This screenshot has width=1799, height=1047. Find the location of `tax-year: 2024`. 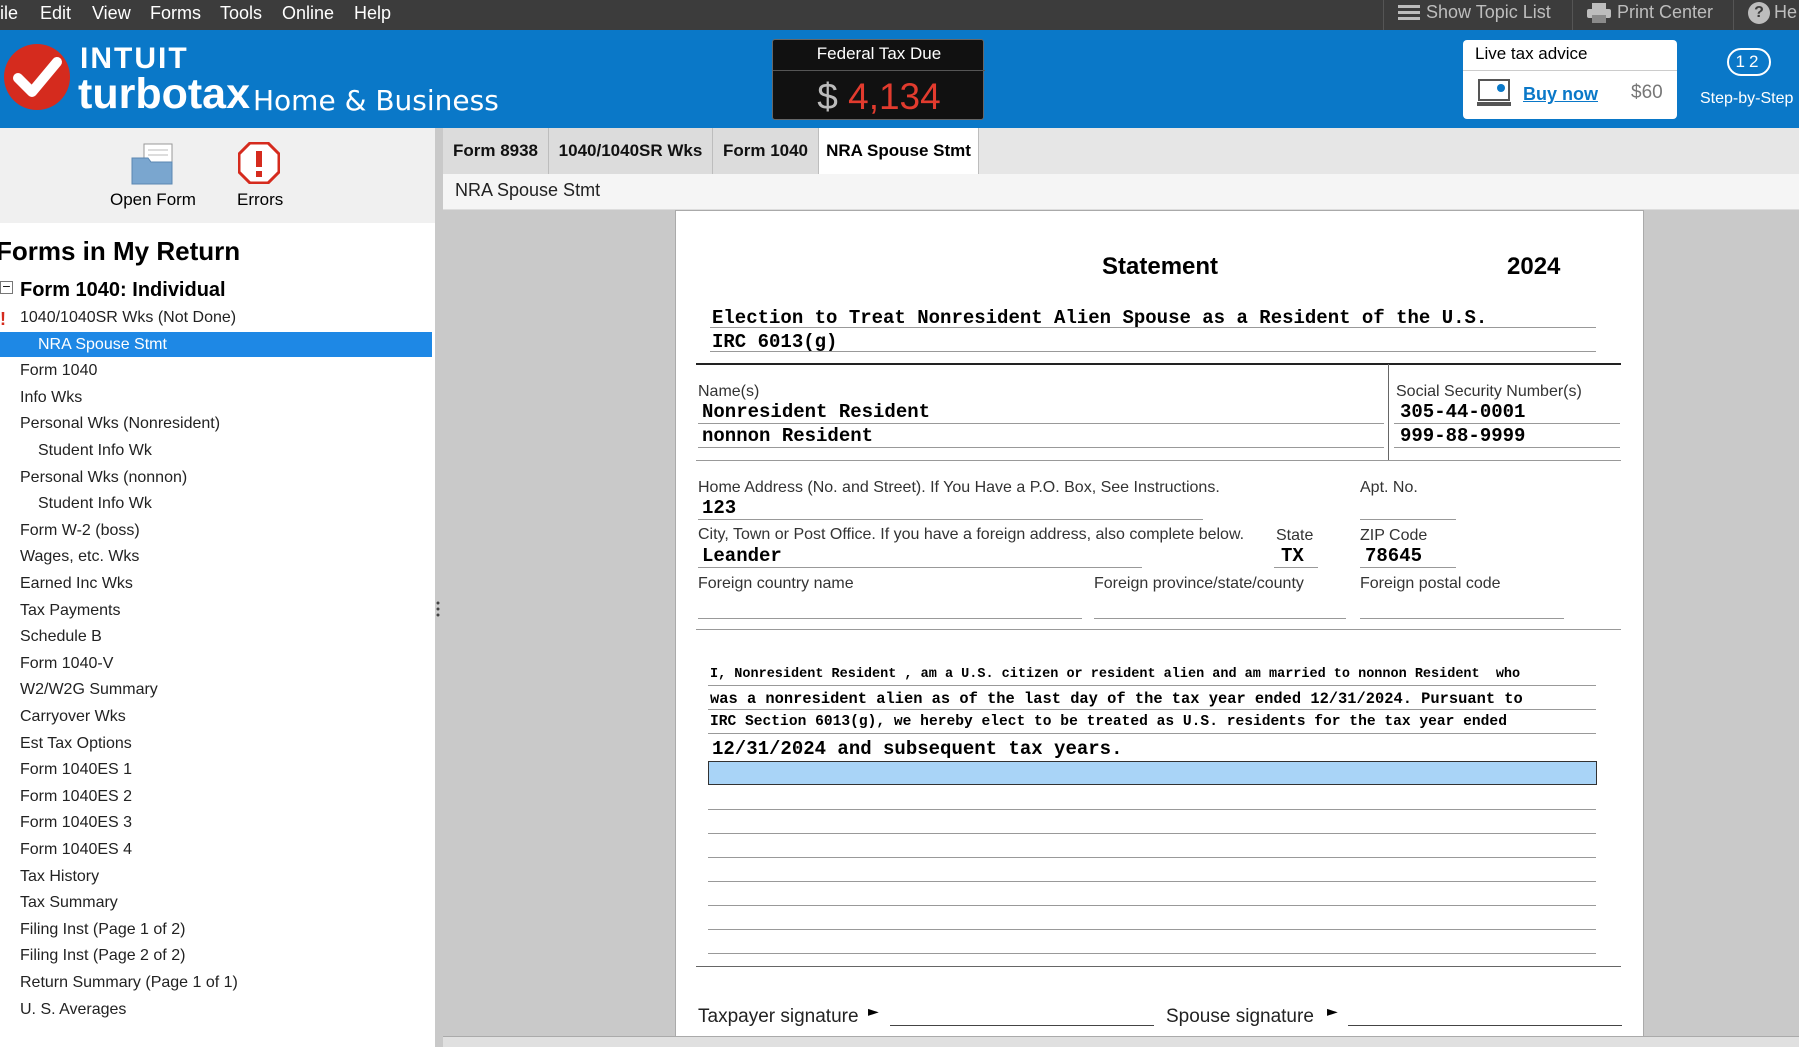

tax-year: 2024 is located at coordinates (1534, 266).